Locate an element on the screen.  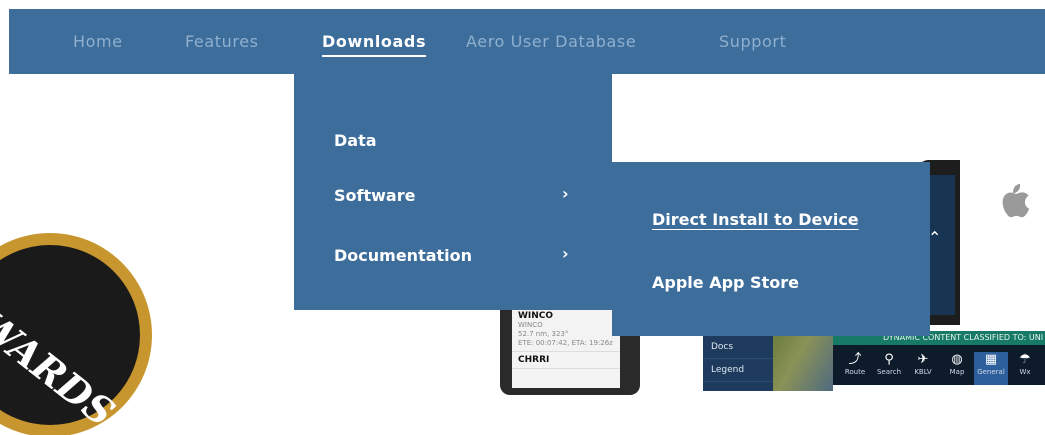
menu-item-documentation: Documentation is located at coordinates (403, 255).